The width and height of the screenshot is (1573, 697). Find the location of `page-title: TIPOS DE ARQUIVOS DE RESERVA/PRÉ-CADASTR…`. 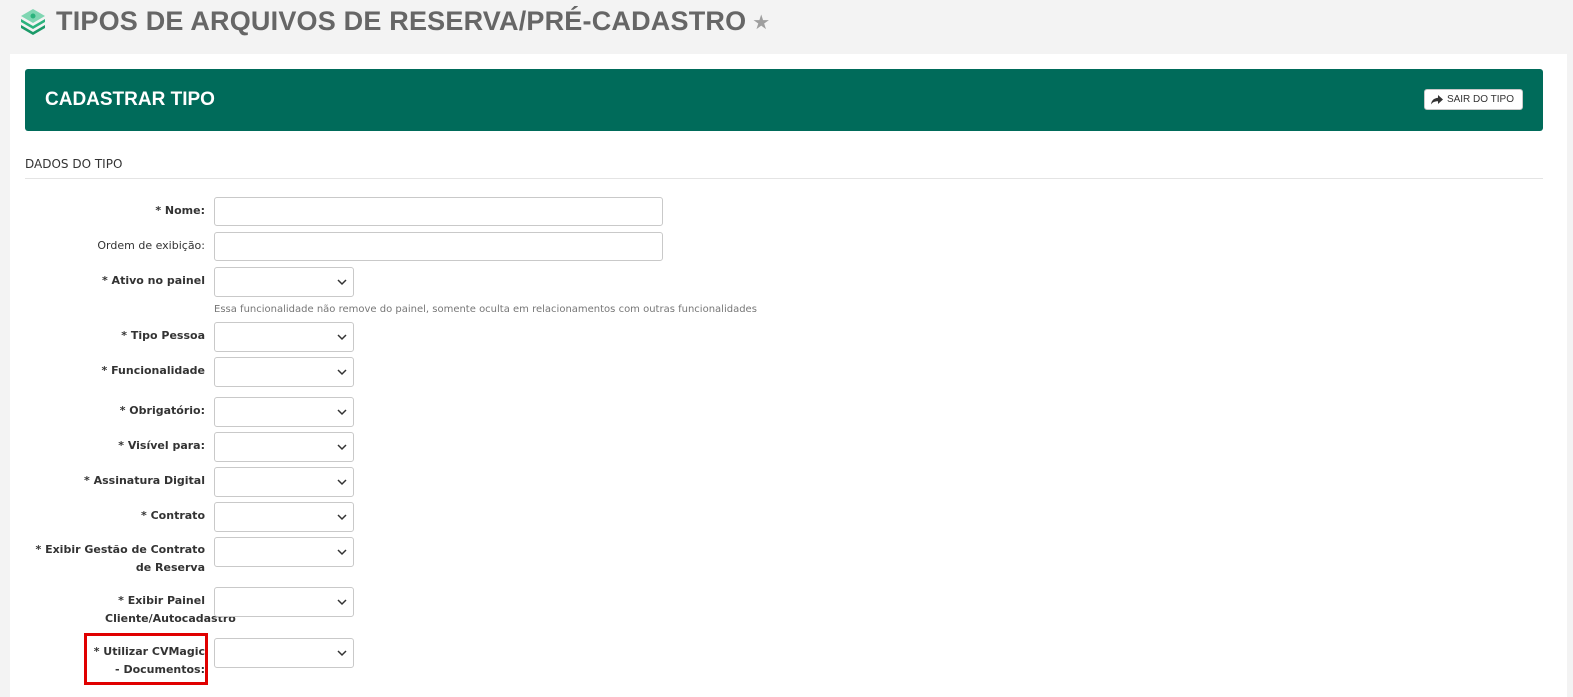

page-title: TIPOS DE ARQUIVOS DE RESERVA/PRÉ-CADASTR… is located at coordinates (401, 20).